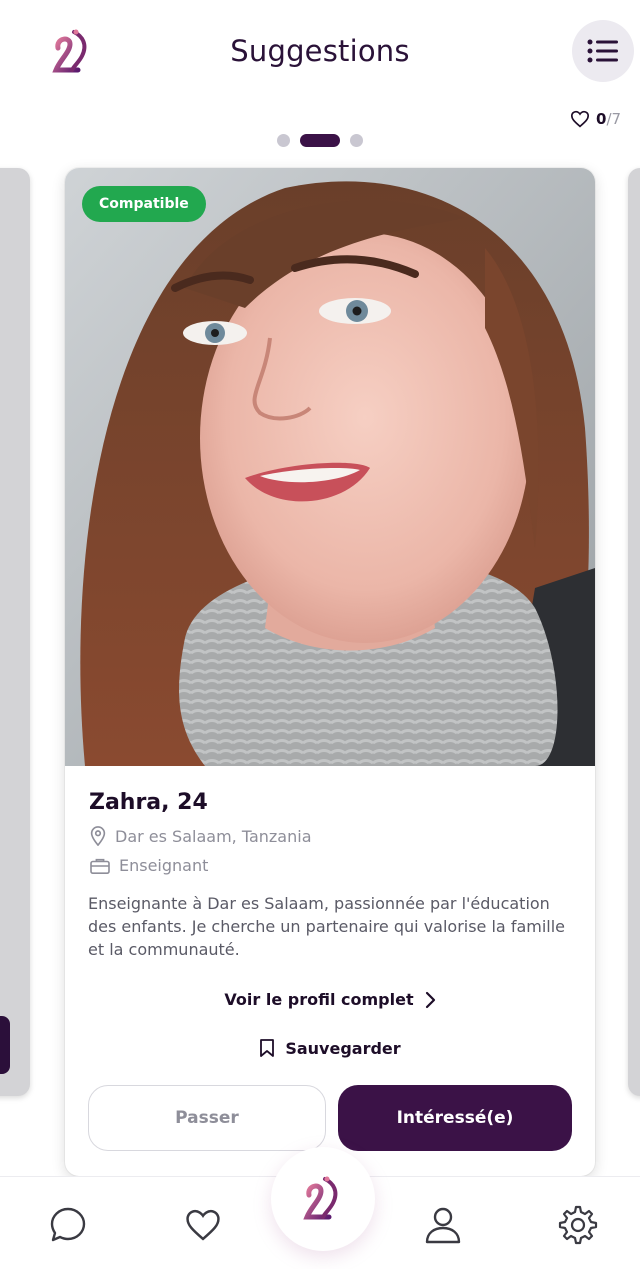 The image size is (640, 1269). I want to click on menu-button, so click(603, 51).